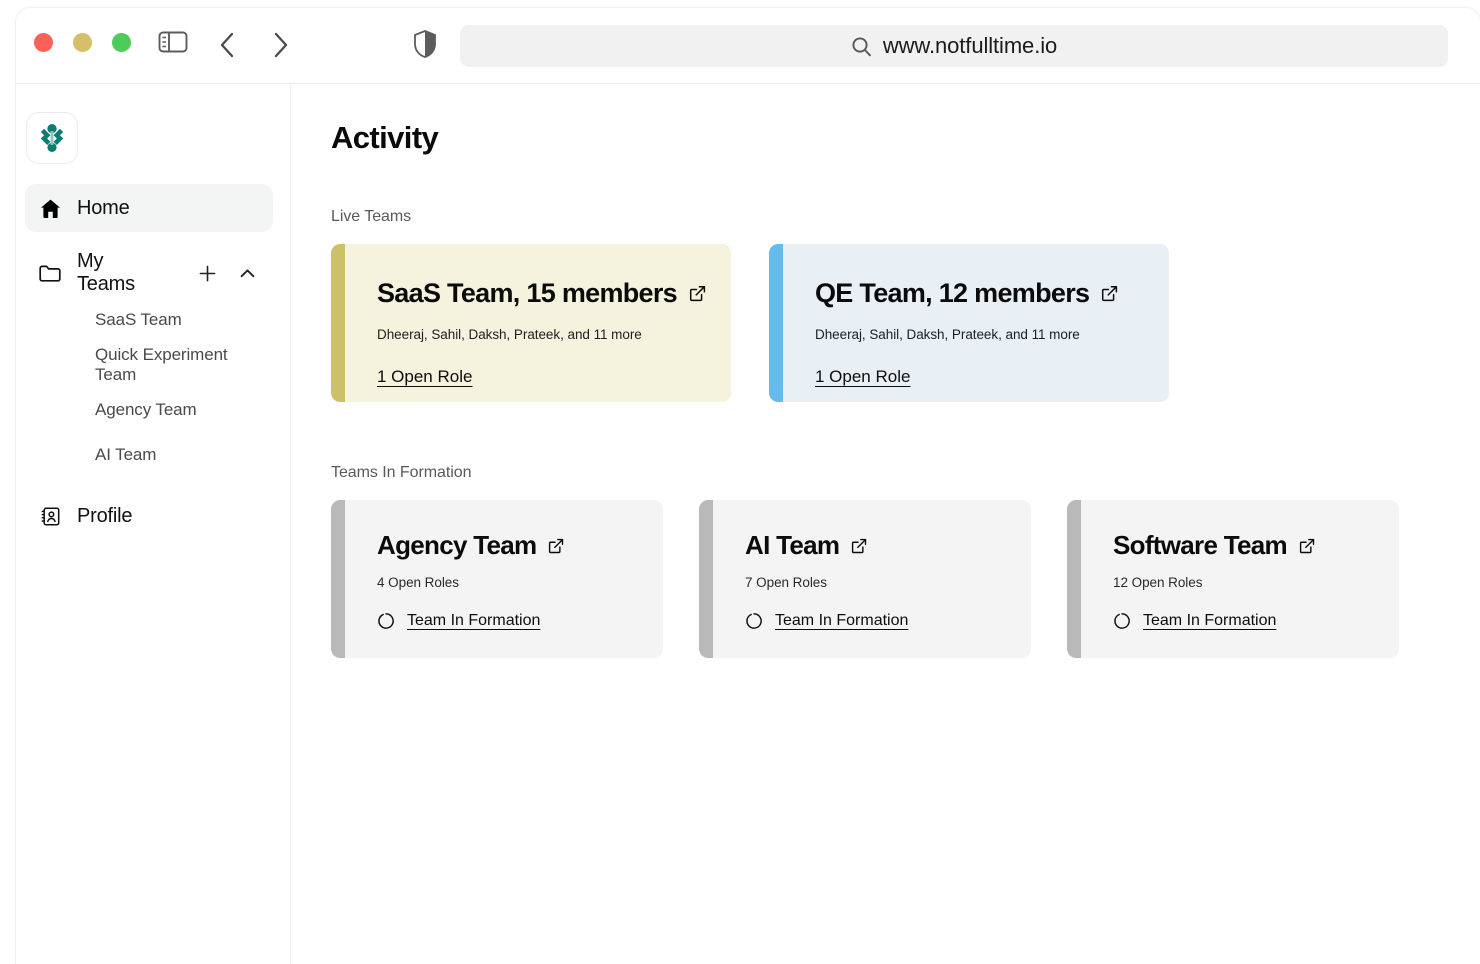 This screenshot has width=1480, height=964. I want to click on sidebar-item-home: Home, so click(149, 208).